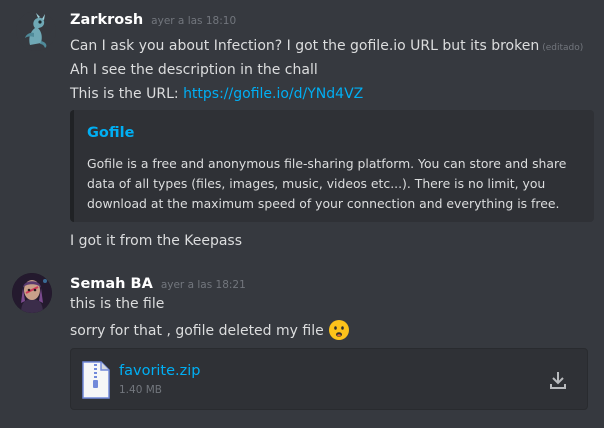 This screenshot has height=428, width=604. I want to click on timestamp: ayer a las 18:21, so click(203, 285).